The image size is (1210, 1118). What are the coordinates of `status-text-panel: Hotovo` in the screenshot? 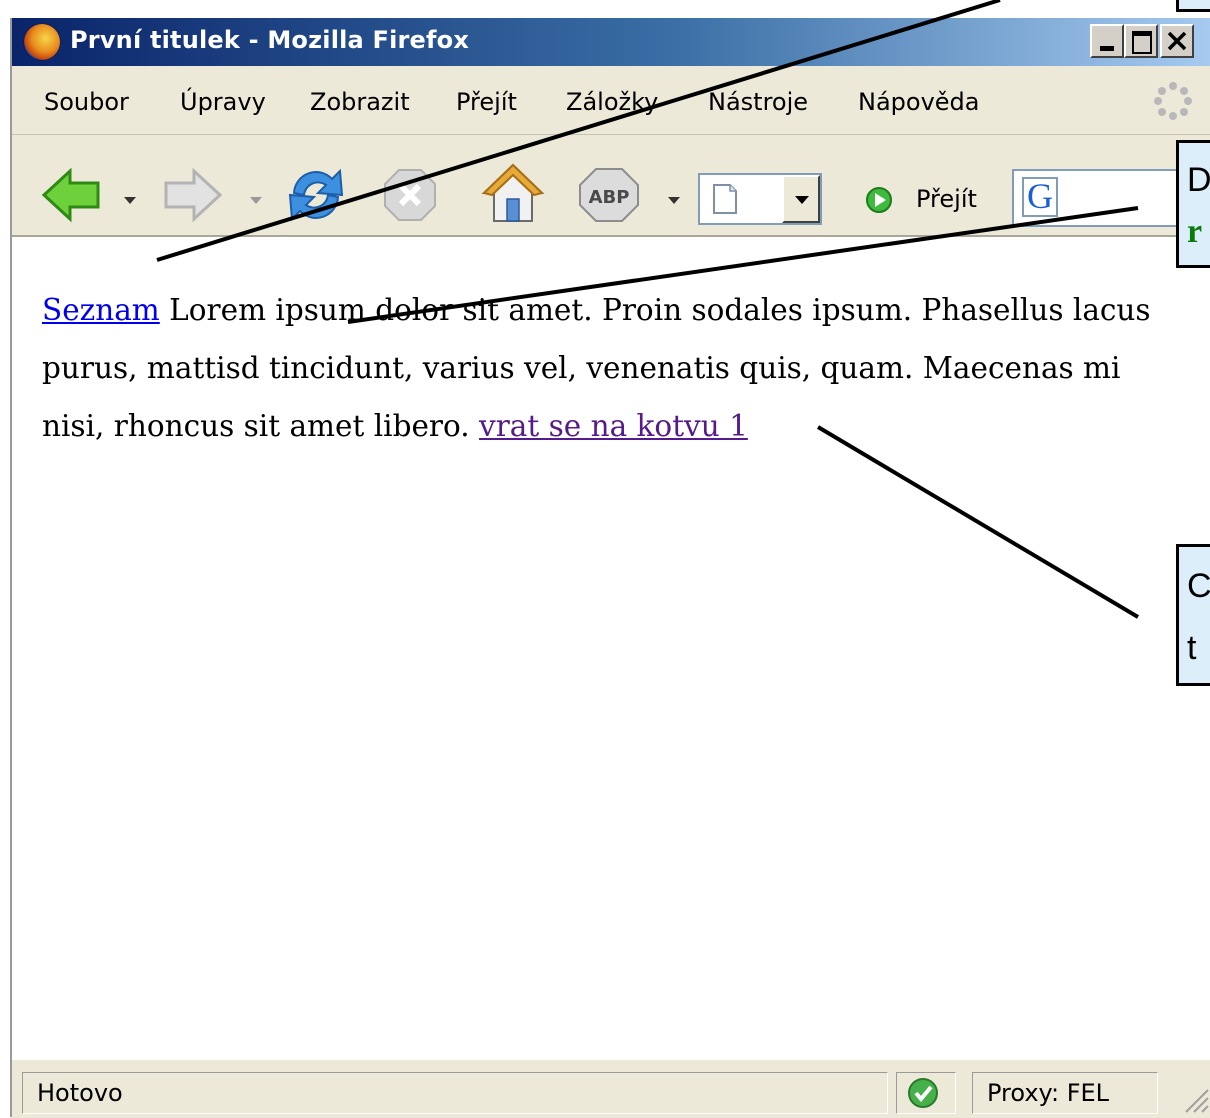 It's located at (455, 1093).